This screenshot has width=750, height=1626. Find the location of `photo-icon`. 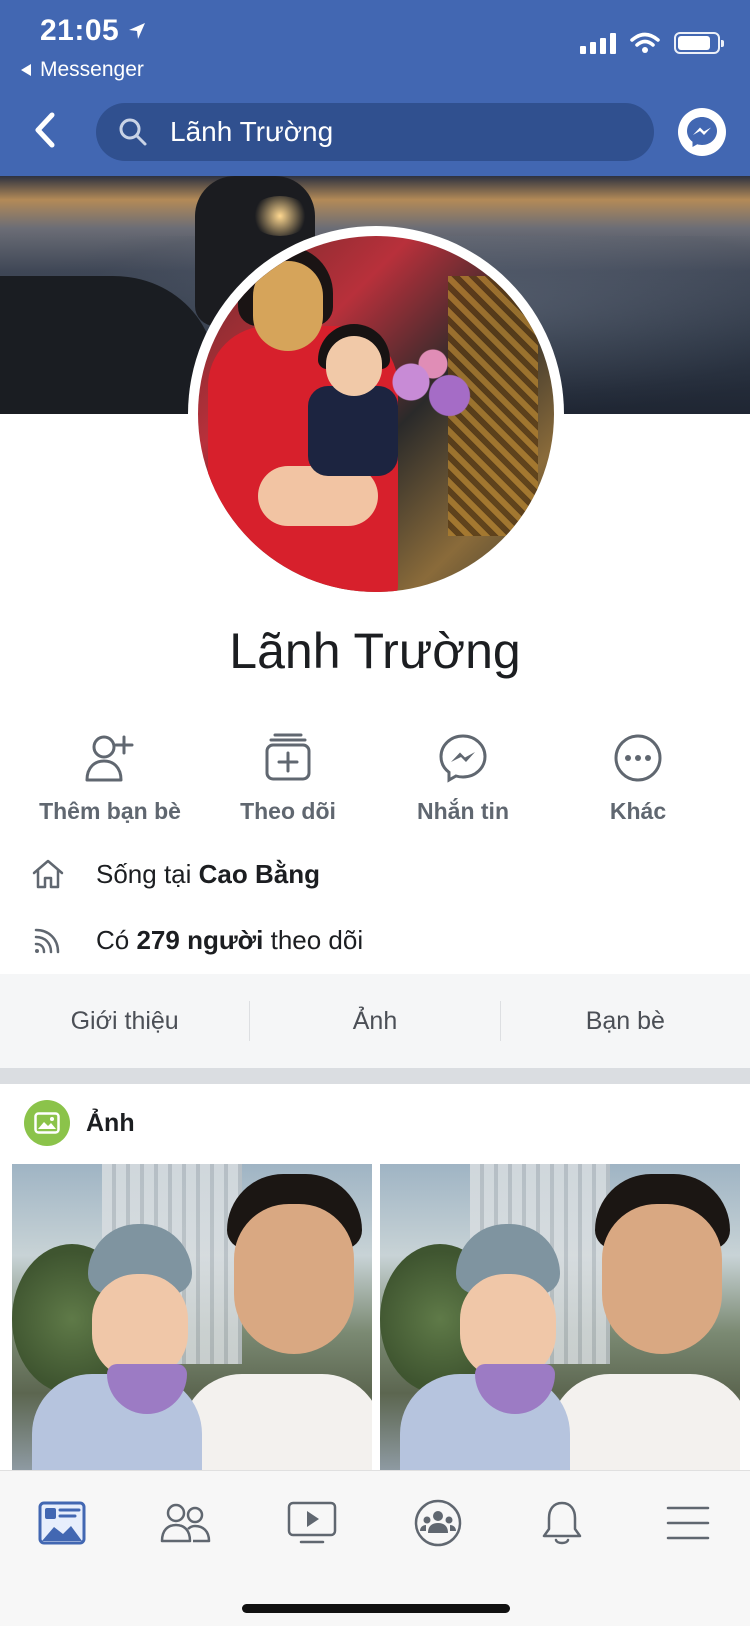

photo-icon is located at coordinates (47, 1123).